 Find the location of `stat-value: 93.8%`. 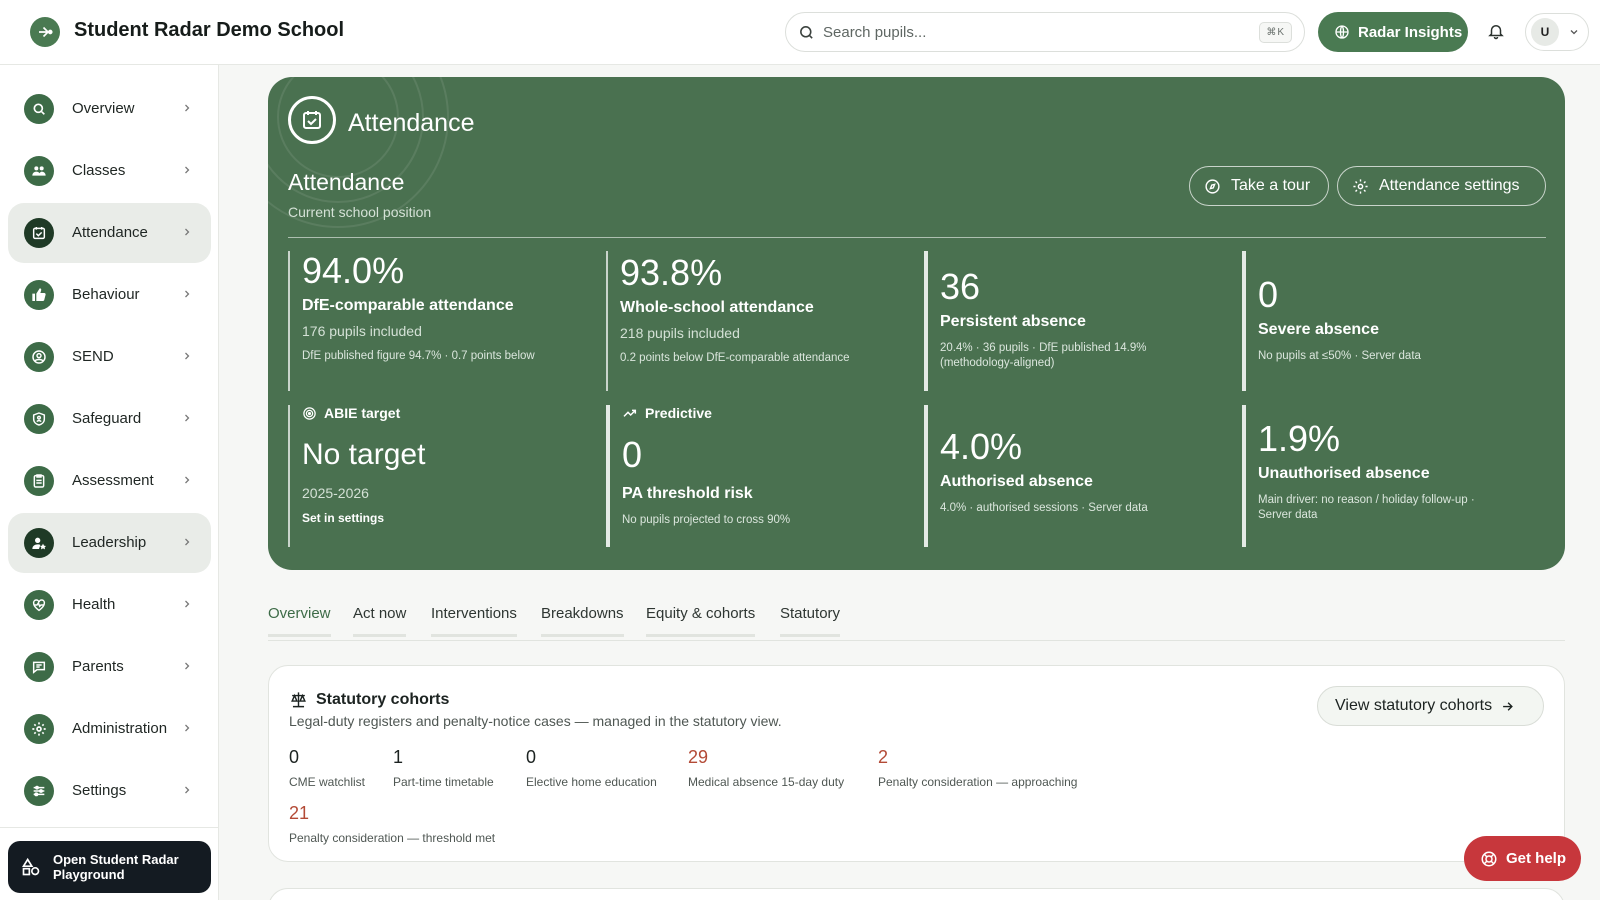

stat-value: 93.8% is located at coordinates (671, 272).